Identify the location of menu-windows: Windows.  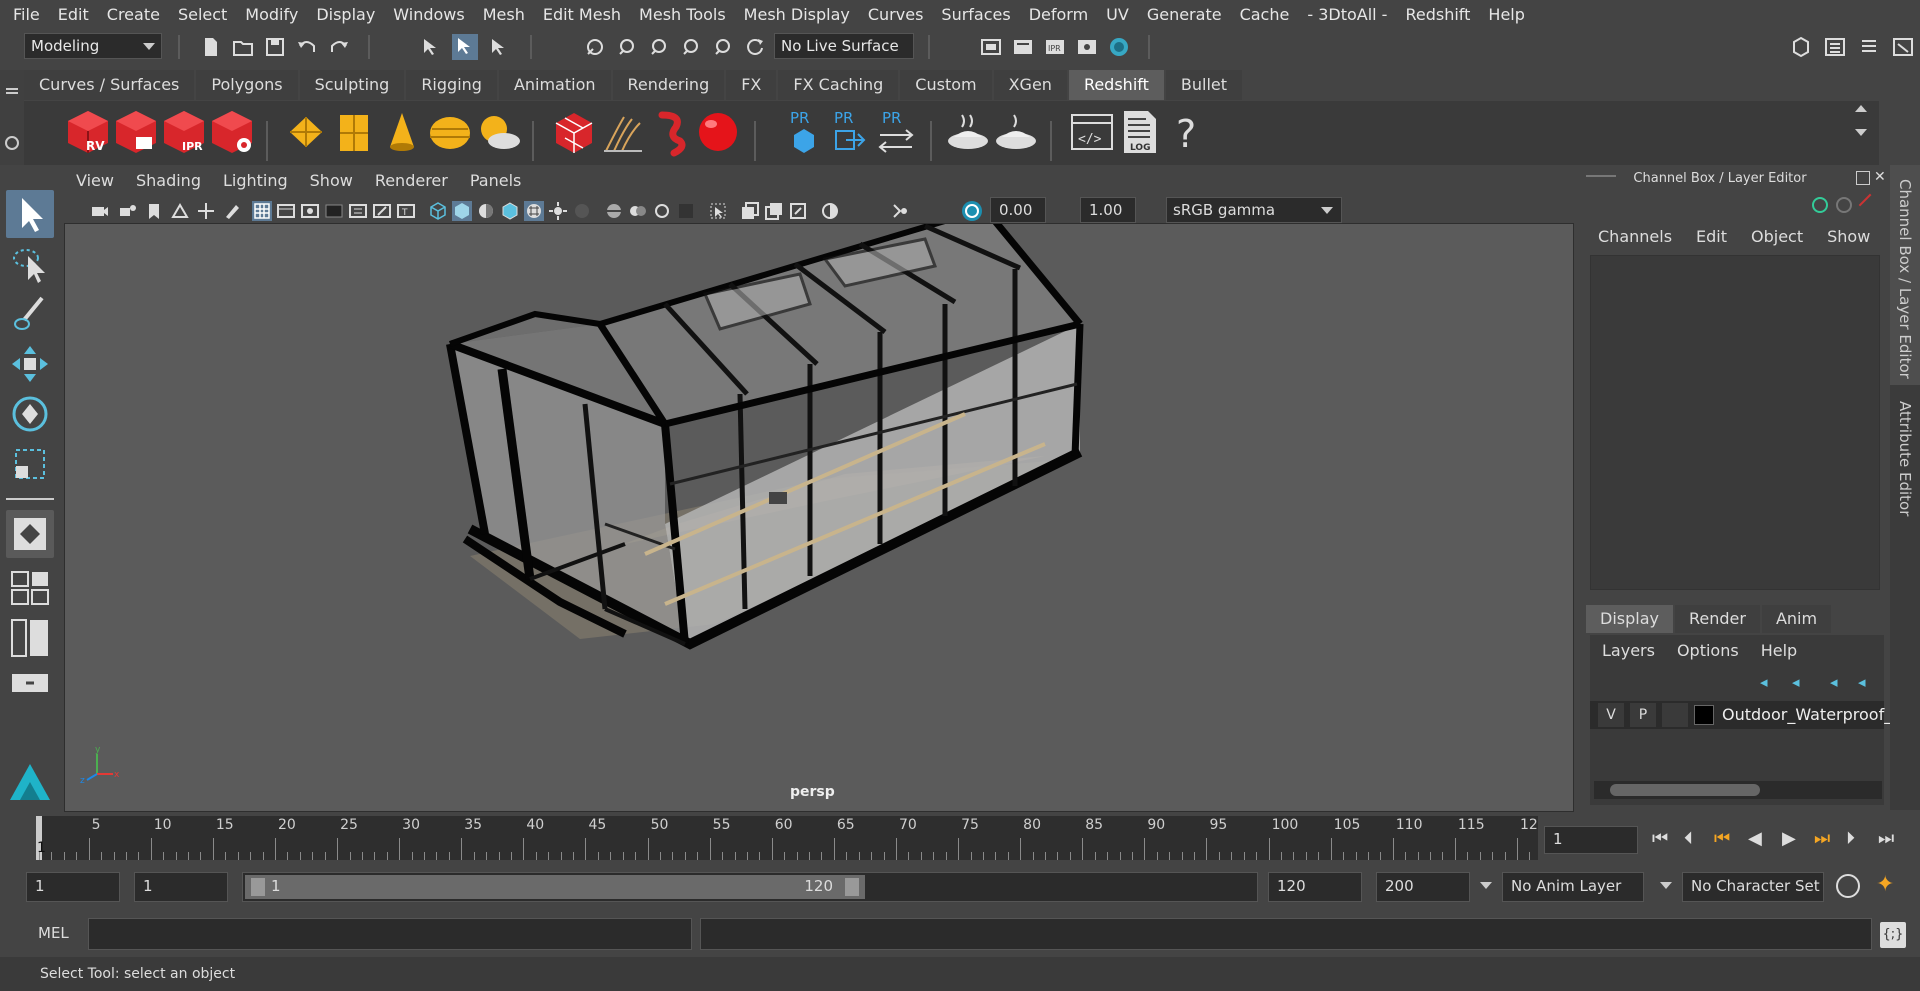
(428, 14).